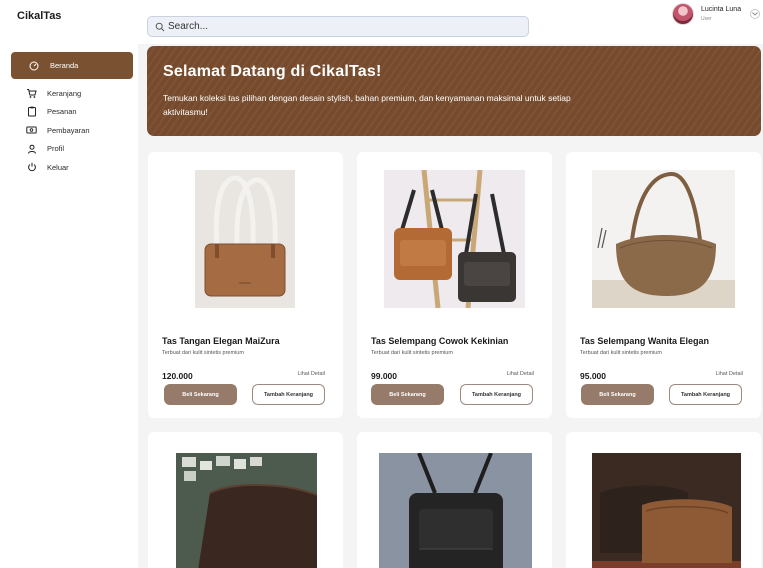 This screenshot has width=763, height=568. I want to click on sidebar-item-pembayaran: Pembayaran, so click(72, 130).